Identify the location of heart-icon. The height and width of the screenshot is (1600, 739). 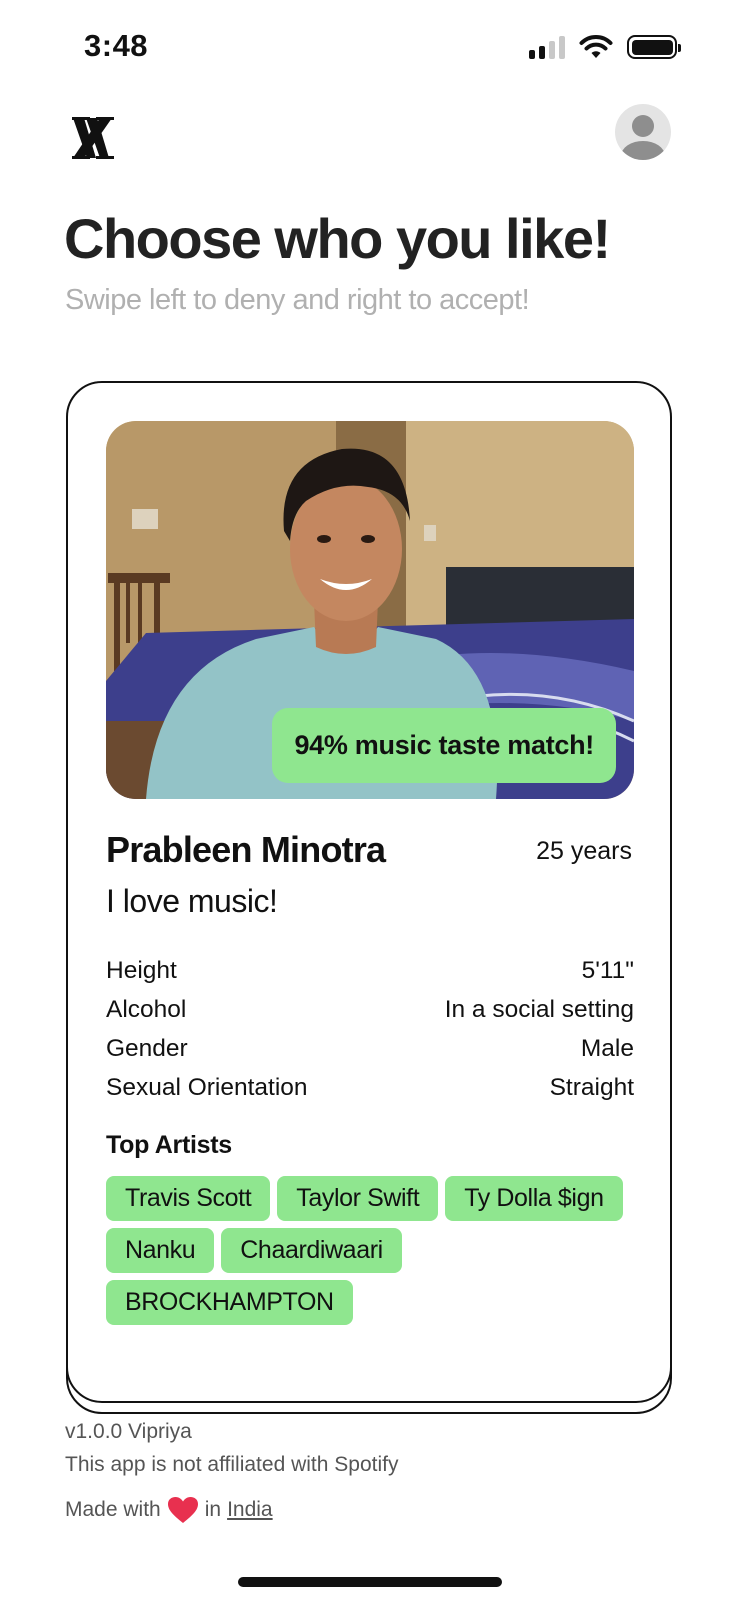
(182, 1510).